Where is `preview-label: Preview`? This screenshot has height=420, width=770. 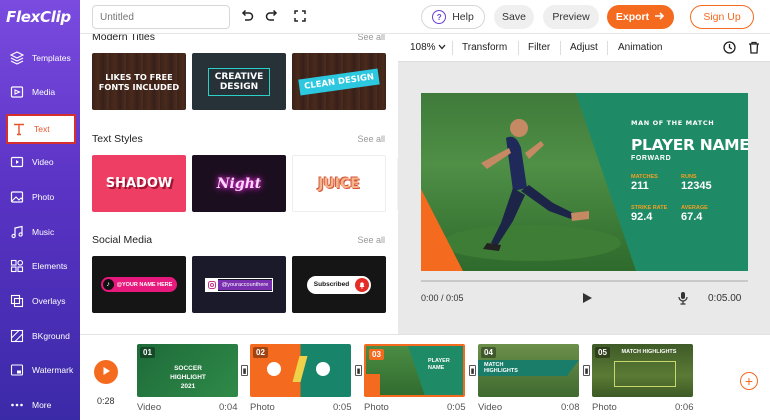
preview-label: Preview is located at coordinates (571, 17).